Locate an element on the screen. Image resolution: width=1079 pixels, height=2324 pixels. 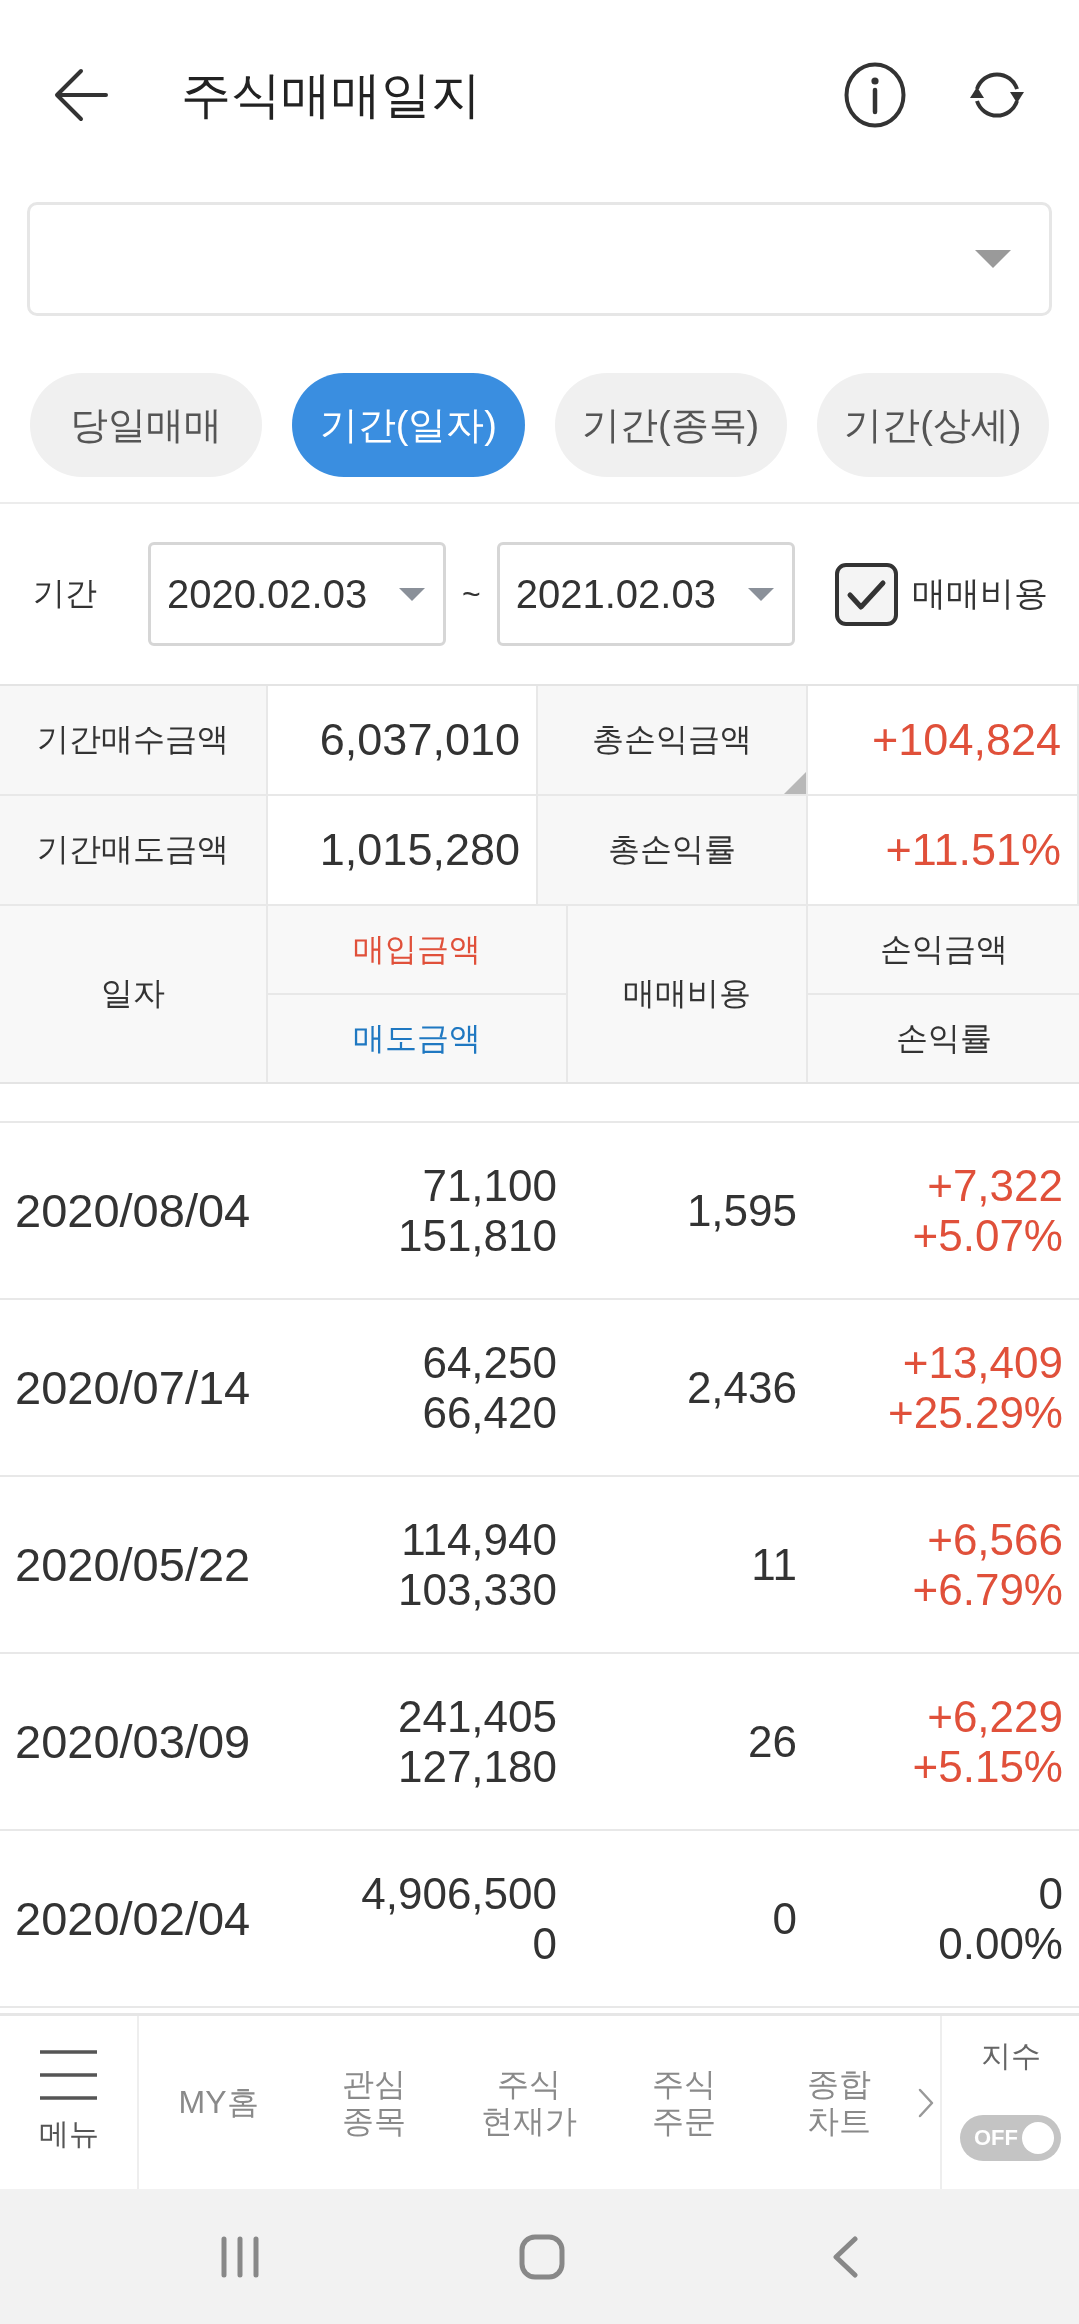
sale-amount: 127,180 is located at coordinates (477, 1766).